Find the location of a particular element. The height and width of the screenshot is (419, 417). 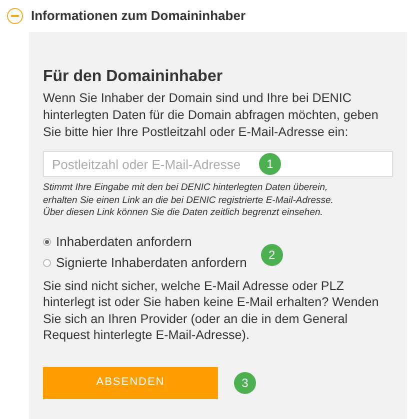

help-text: Sie sind nicht sicher, welche E-Mail Adresse oder PLZ hinterlegt ist oder Sie haben keine E-Mail erhalten? Wenden Sie sich an Ihren Provider (oder an die in dem General Request hinterlegte E-Mail-Adresse). is located at coordinates (211, 311).